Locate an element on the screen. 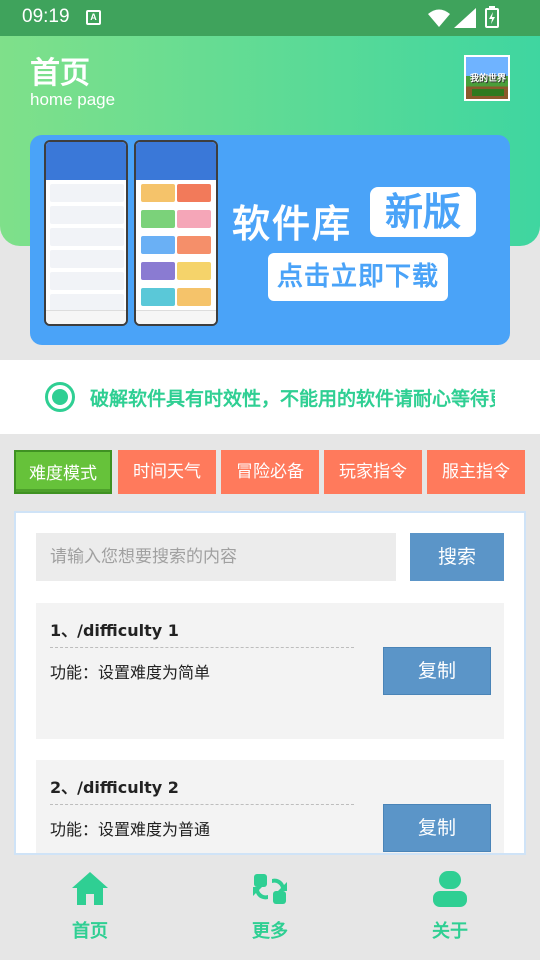 The image size is (540, 960). app-logo-avatar: 我的世界 is located at coordinates (487, 78).